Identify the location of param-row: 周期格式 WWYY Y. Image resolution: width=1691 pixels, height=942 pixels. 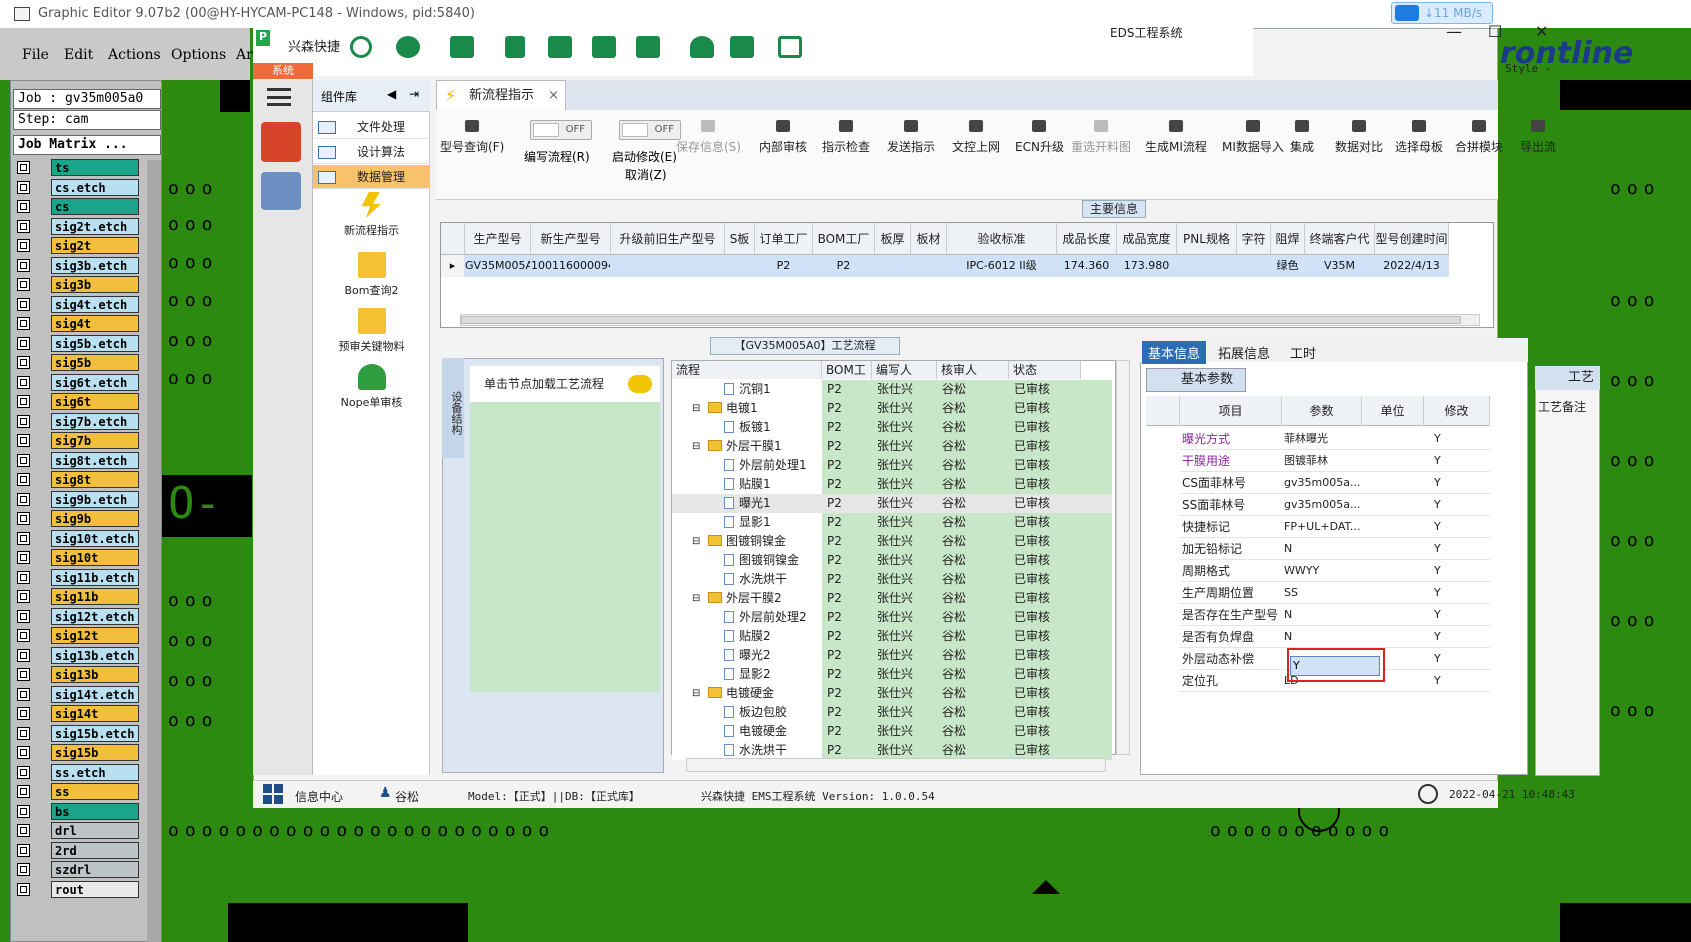
(1335, 571).